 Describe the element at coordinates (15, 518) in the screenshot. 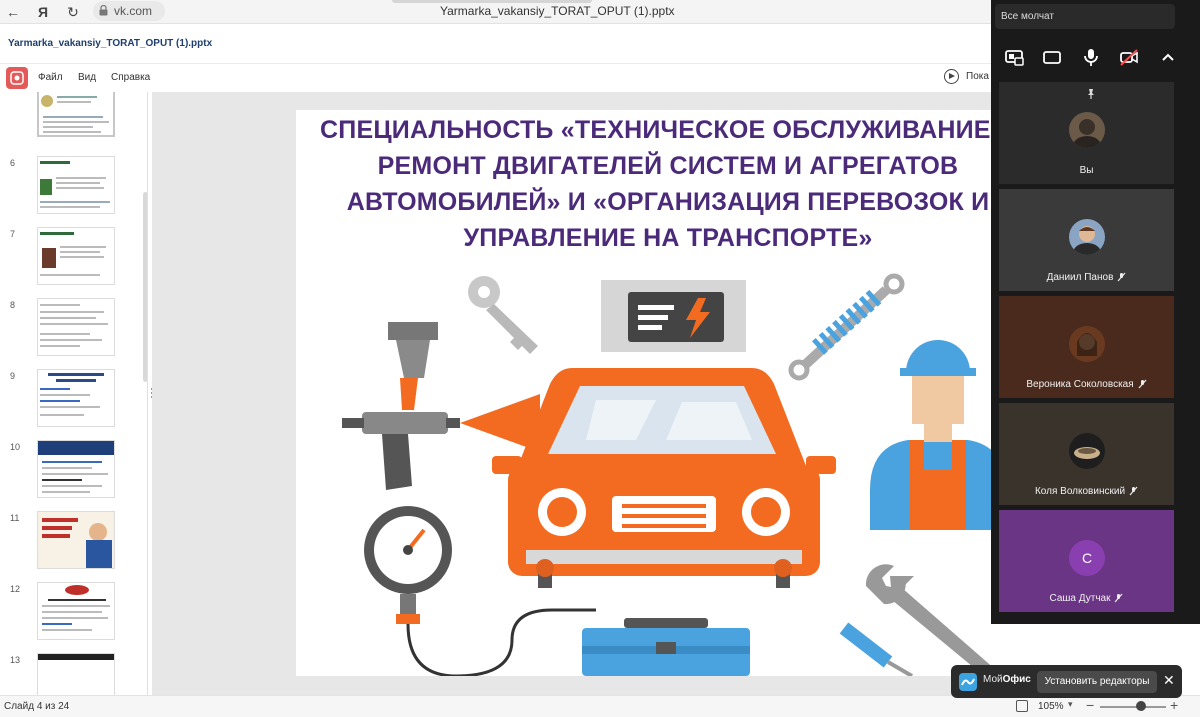

I see `thumbnail-number: 11` at that location.